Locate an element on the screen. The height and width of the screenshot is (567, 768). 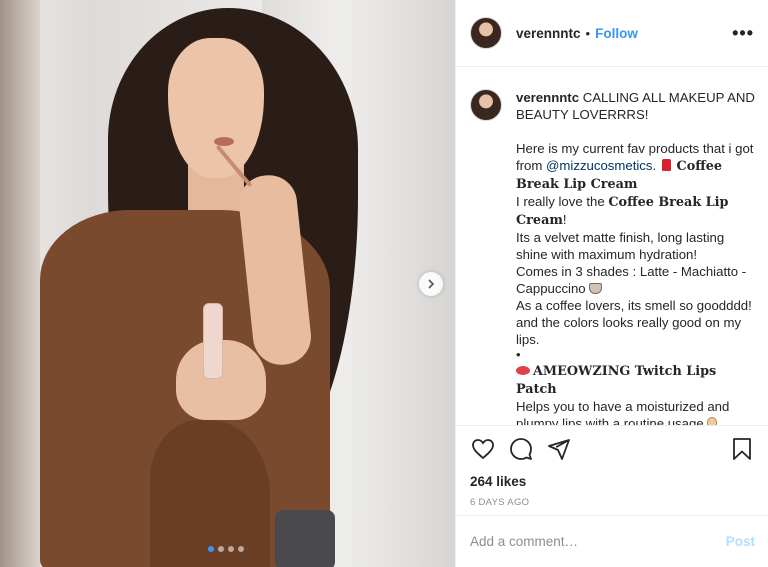
lip-cream-tube is located at coordinates (213, 341).